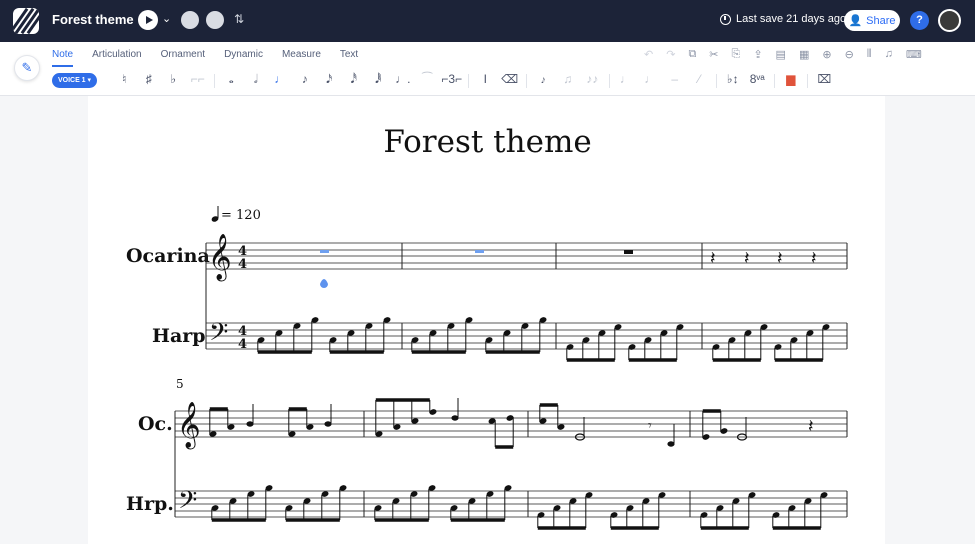 The height and width of the screenshot is (544, 975). I want to click on system-2-staff-harp, so click(511, 504).